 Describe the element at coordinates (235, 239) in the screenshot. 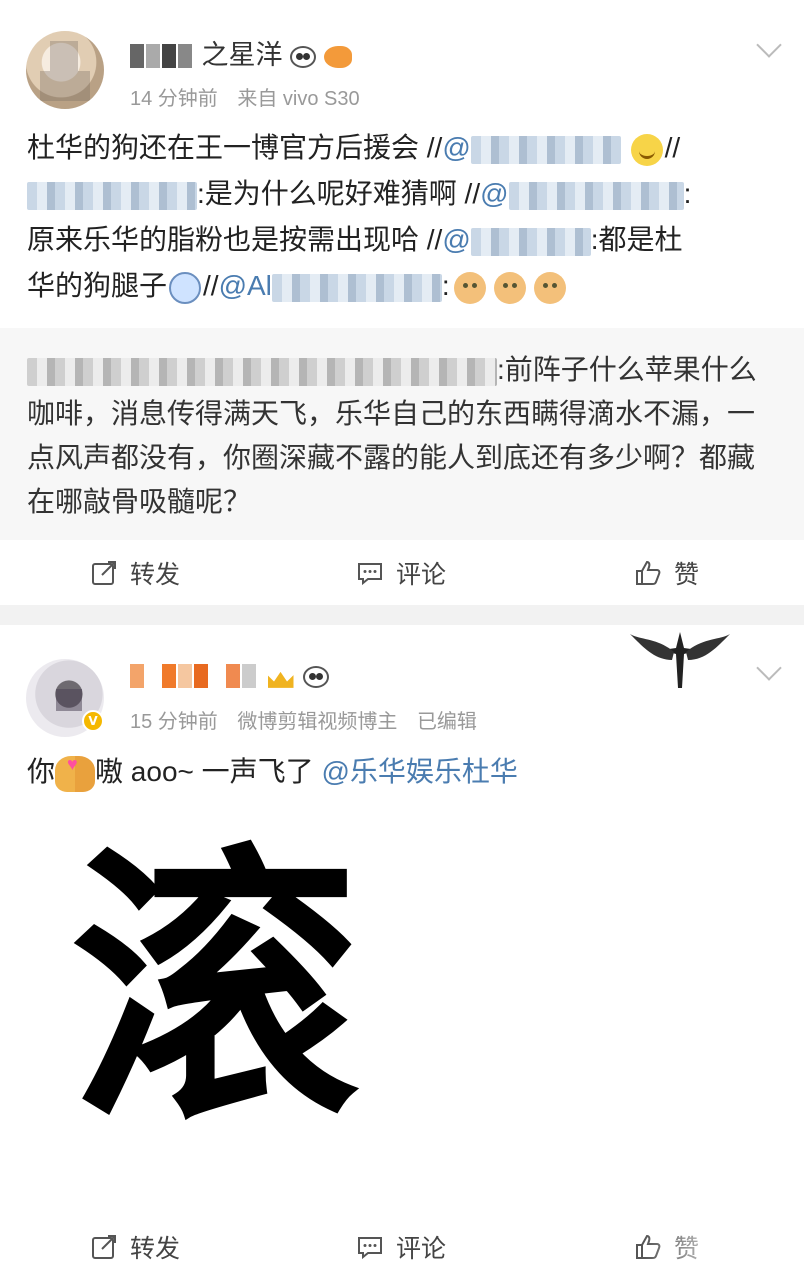

I see `text-segment: 原来乐华的脂粉也是按需出现哈 //` at that location.